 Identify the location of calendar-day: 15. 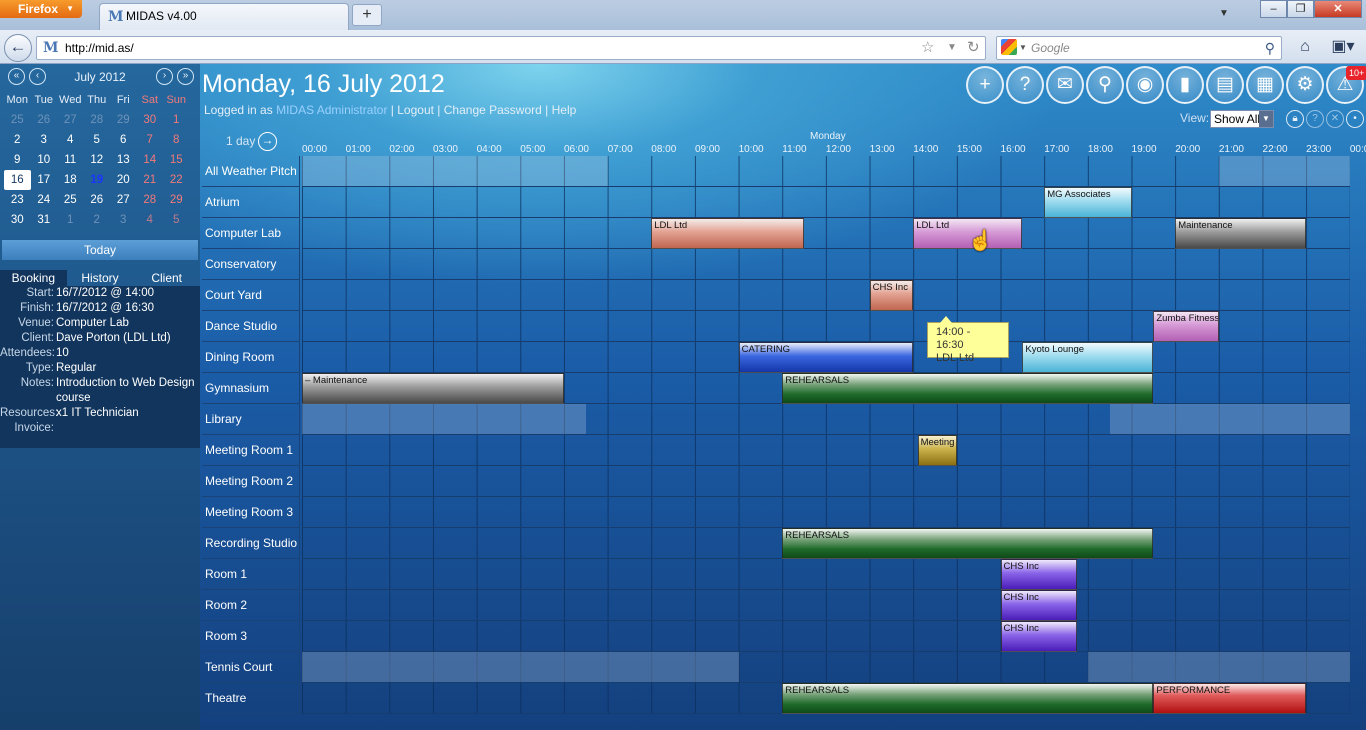
(176, 160).